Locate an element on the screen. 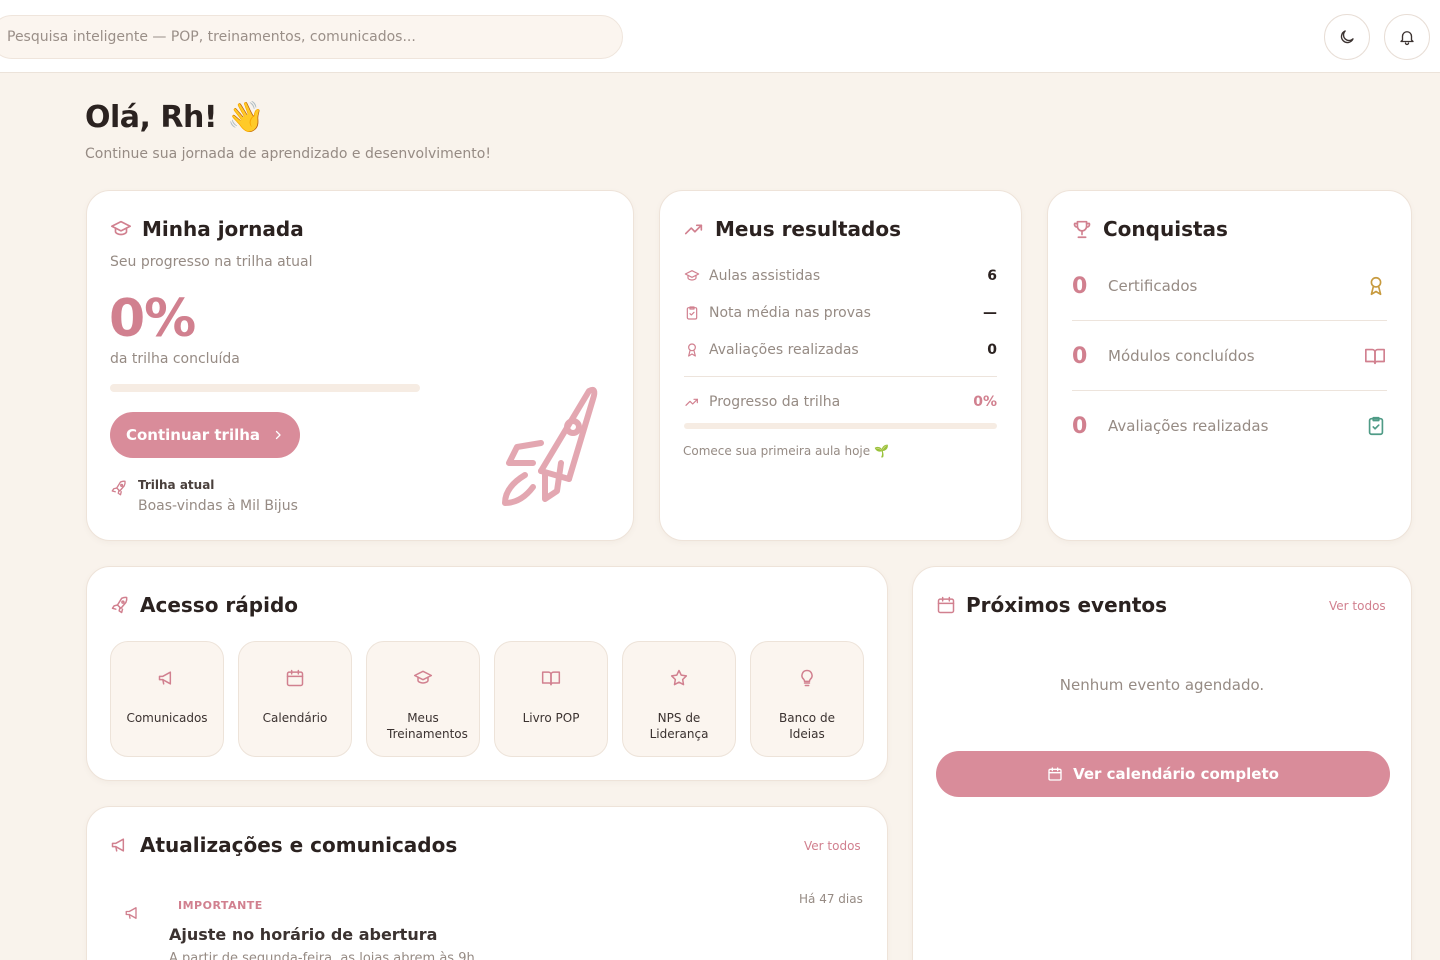 The height and width of the screenshot is (960, 1440). continue-track-label: Continuar trilha is located at coordinates (193, 435).